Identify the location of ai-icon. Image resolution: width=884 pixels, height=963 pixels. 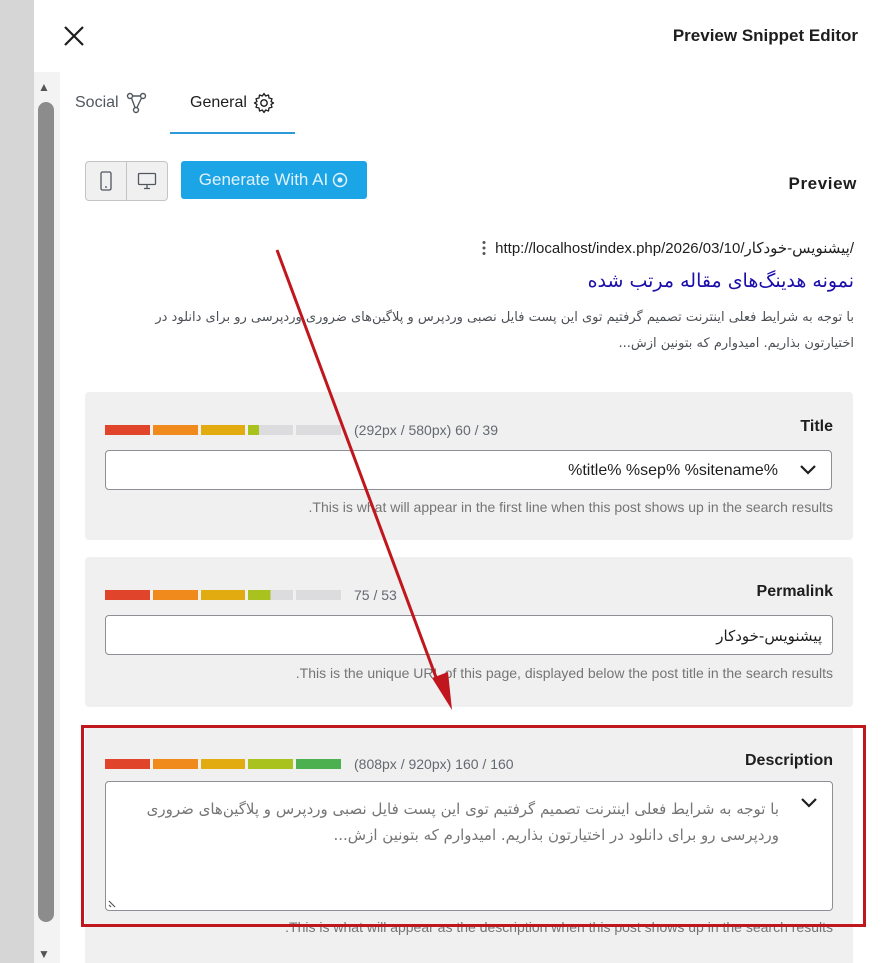
(340, 180).